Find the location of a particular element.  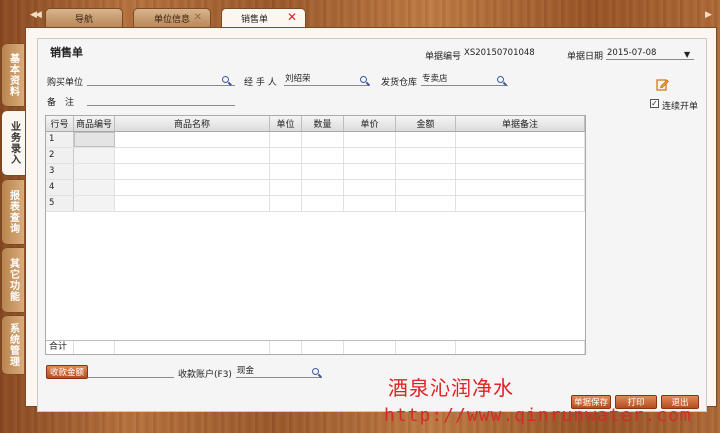

tab-sales-order: 销售单 ✕ is located at coordinates (263, 18).